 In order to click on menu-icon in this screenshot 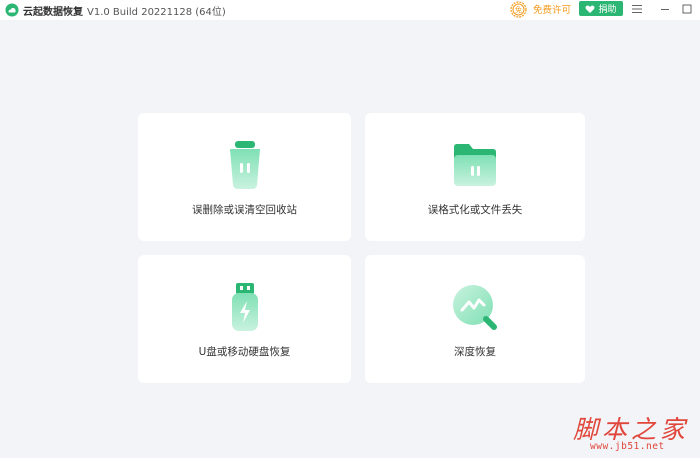, I will do `click(637, 9)`.